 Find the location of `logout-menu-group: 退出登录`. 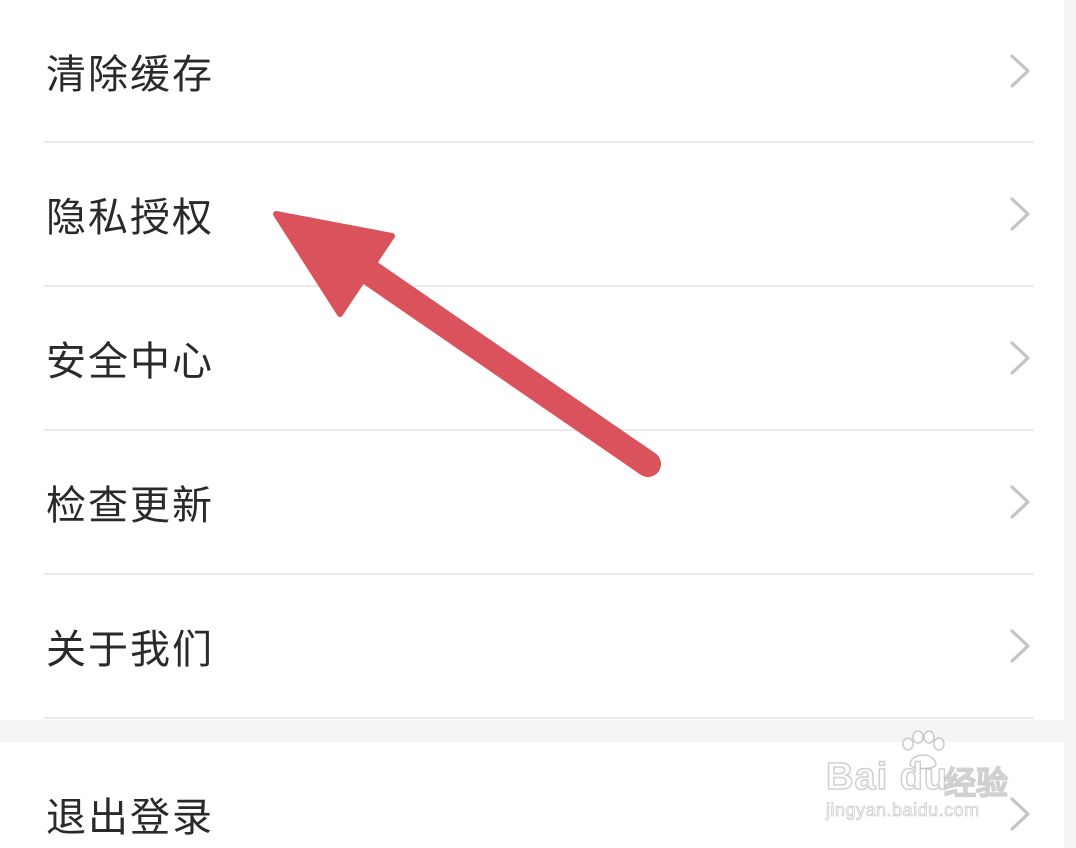

logout-menu-group: 退出登录 is located at coordinates (532, 795).